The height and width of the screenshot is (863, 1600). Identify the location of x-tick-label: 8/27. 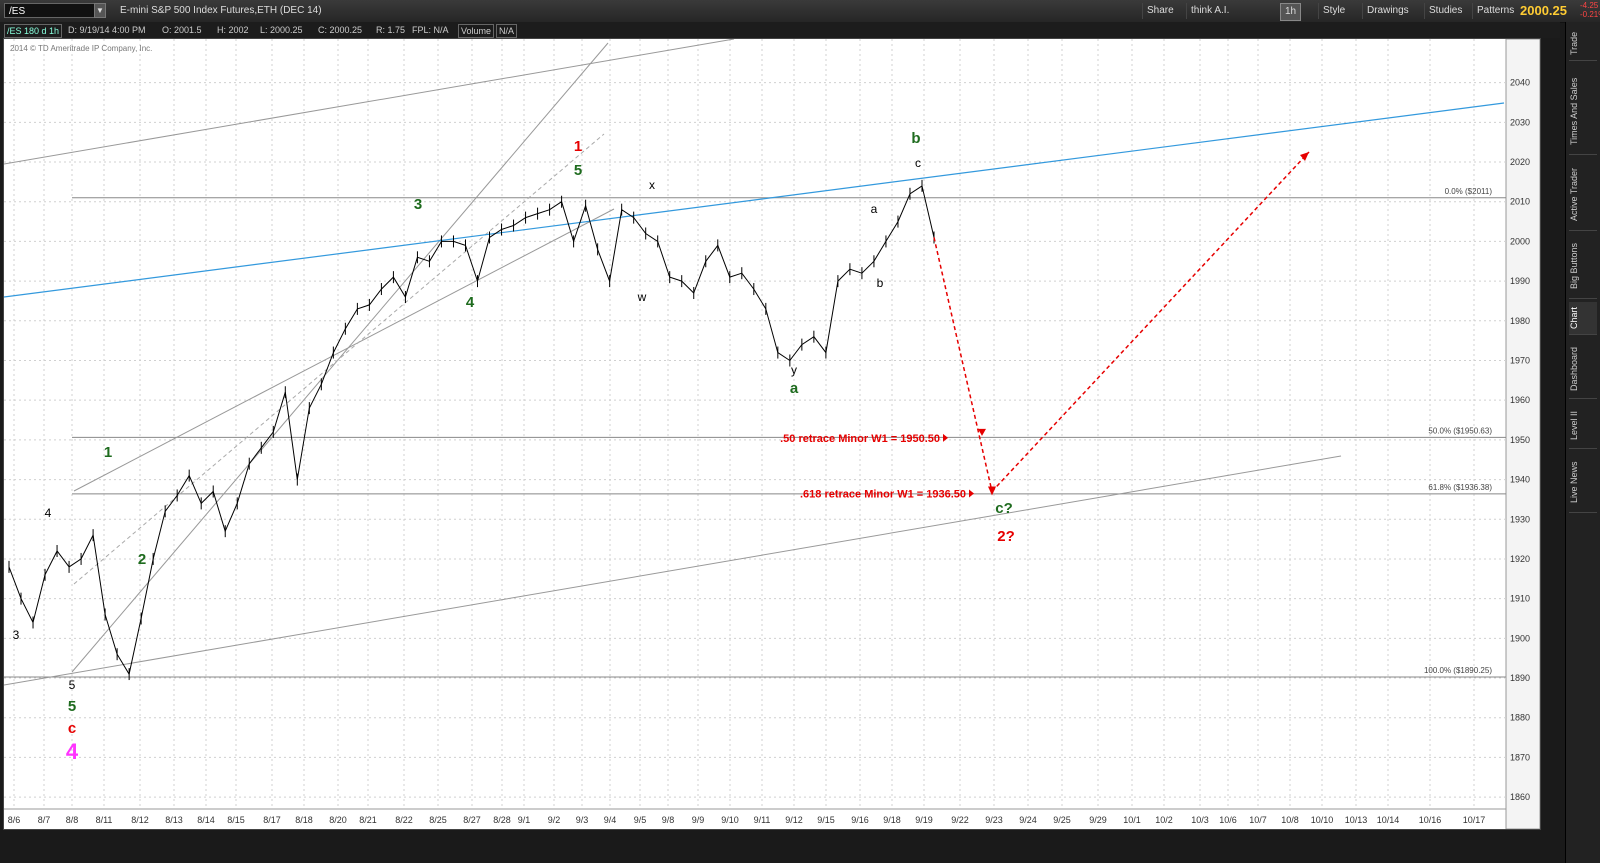
(472, 820).